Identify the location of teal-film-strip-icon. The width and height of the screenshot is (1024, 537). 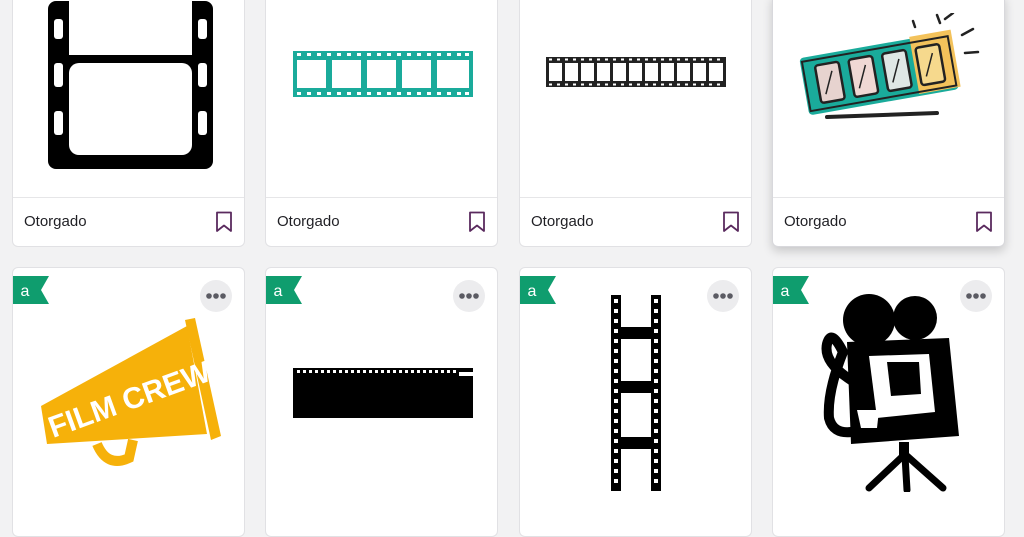
(383, 74).